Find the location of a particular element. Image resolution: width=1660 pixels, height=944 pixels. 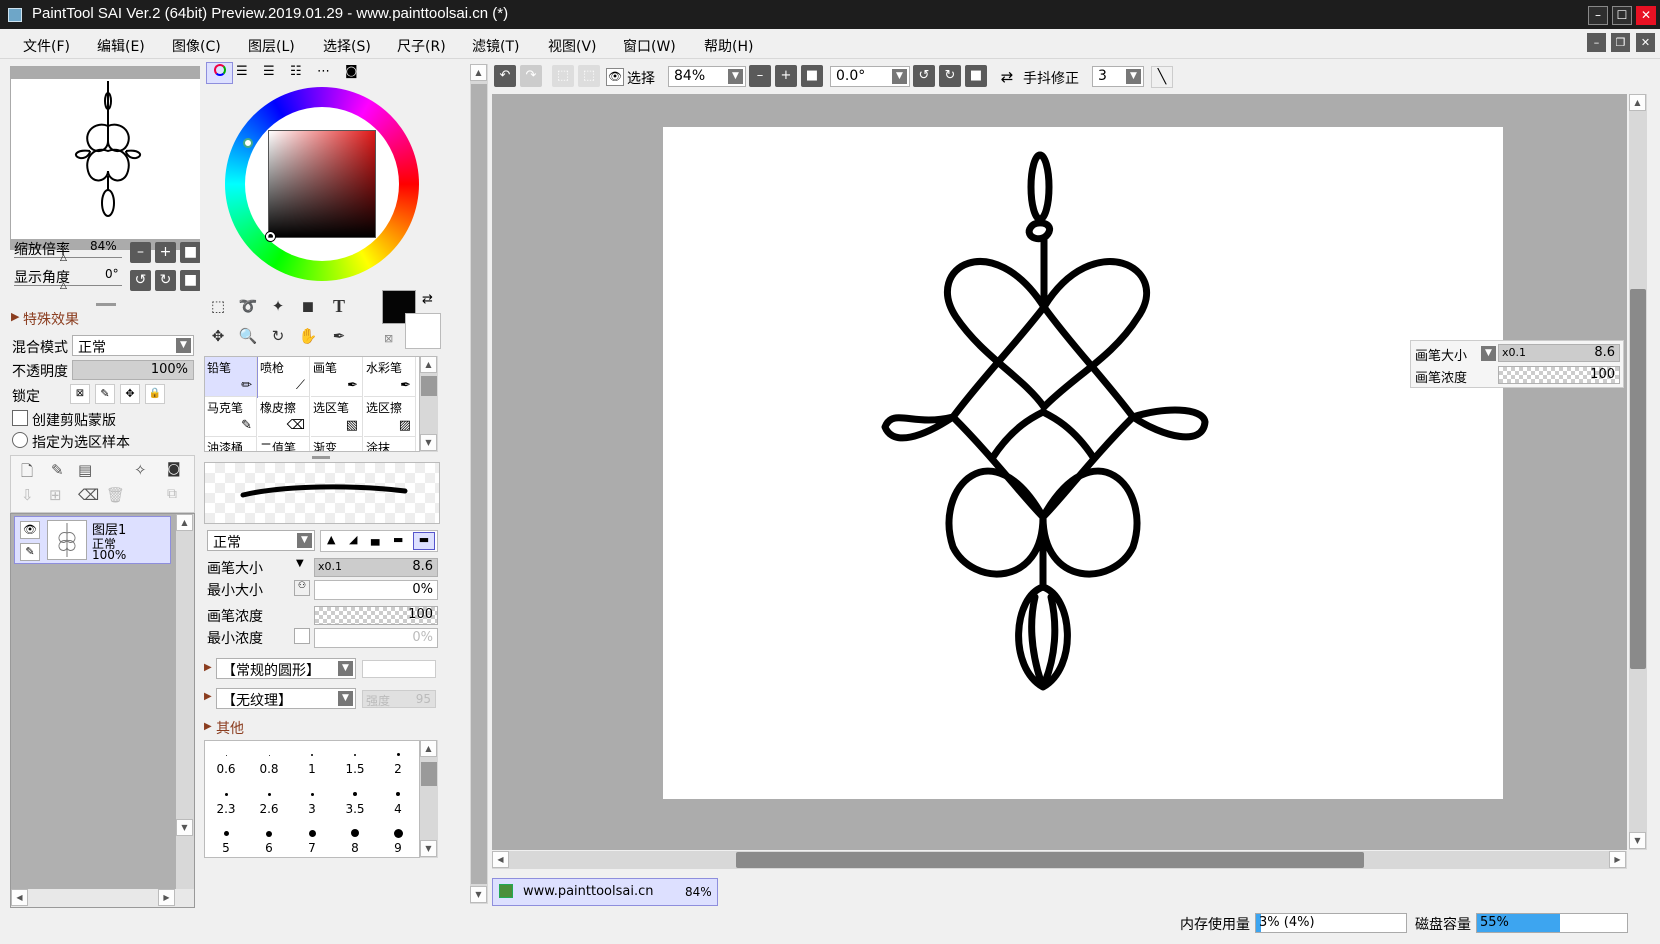

mdi-close-button: ✕ is located at coordinates (1645, 42).